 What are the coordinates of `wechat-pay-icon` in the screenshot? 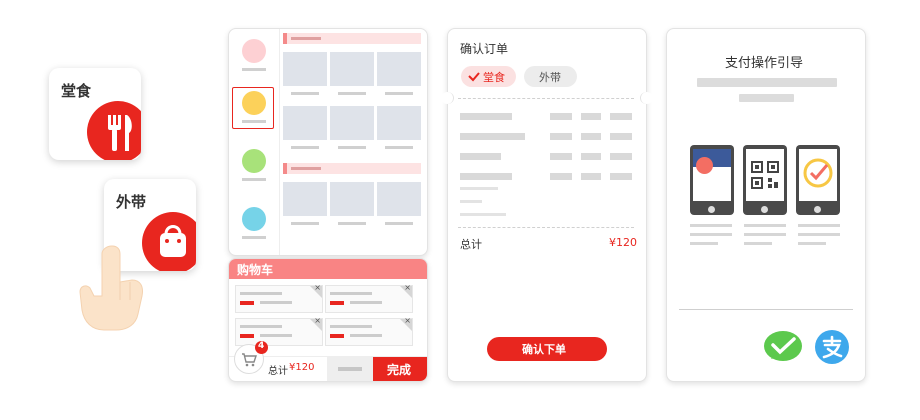 It's located at (783, 346).